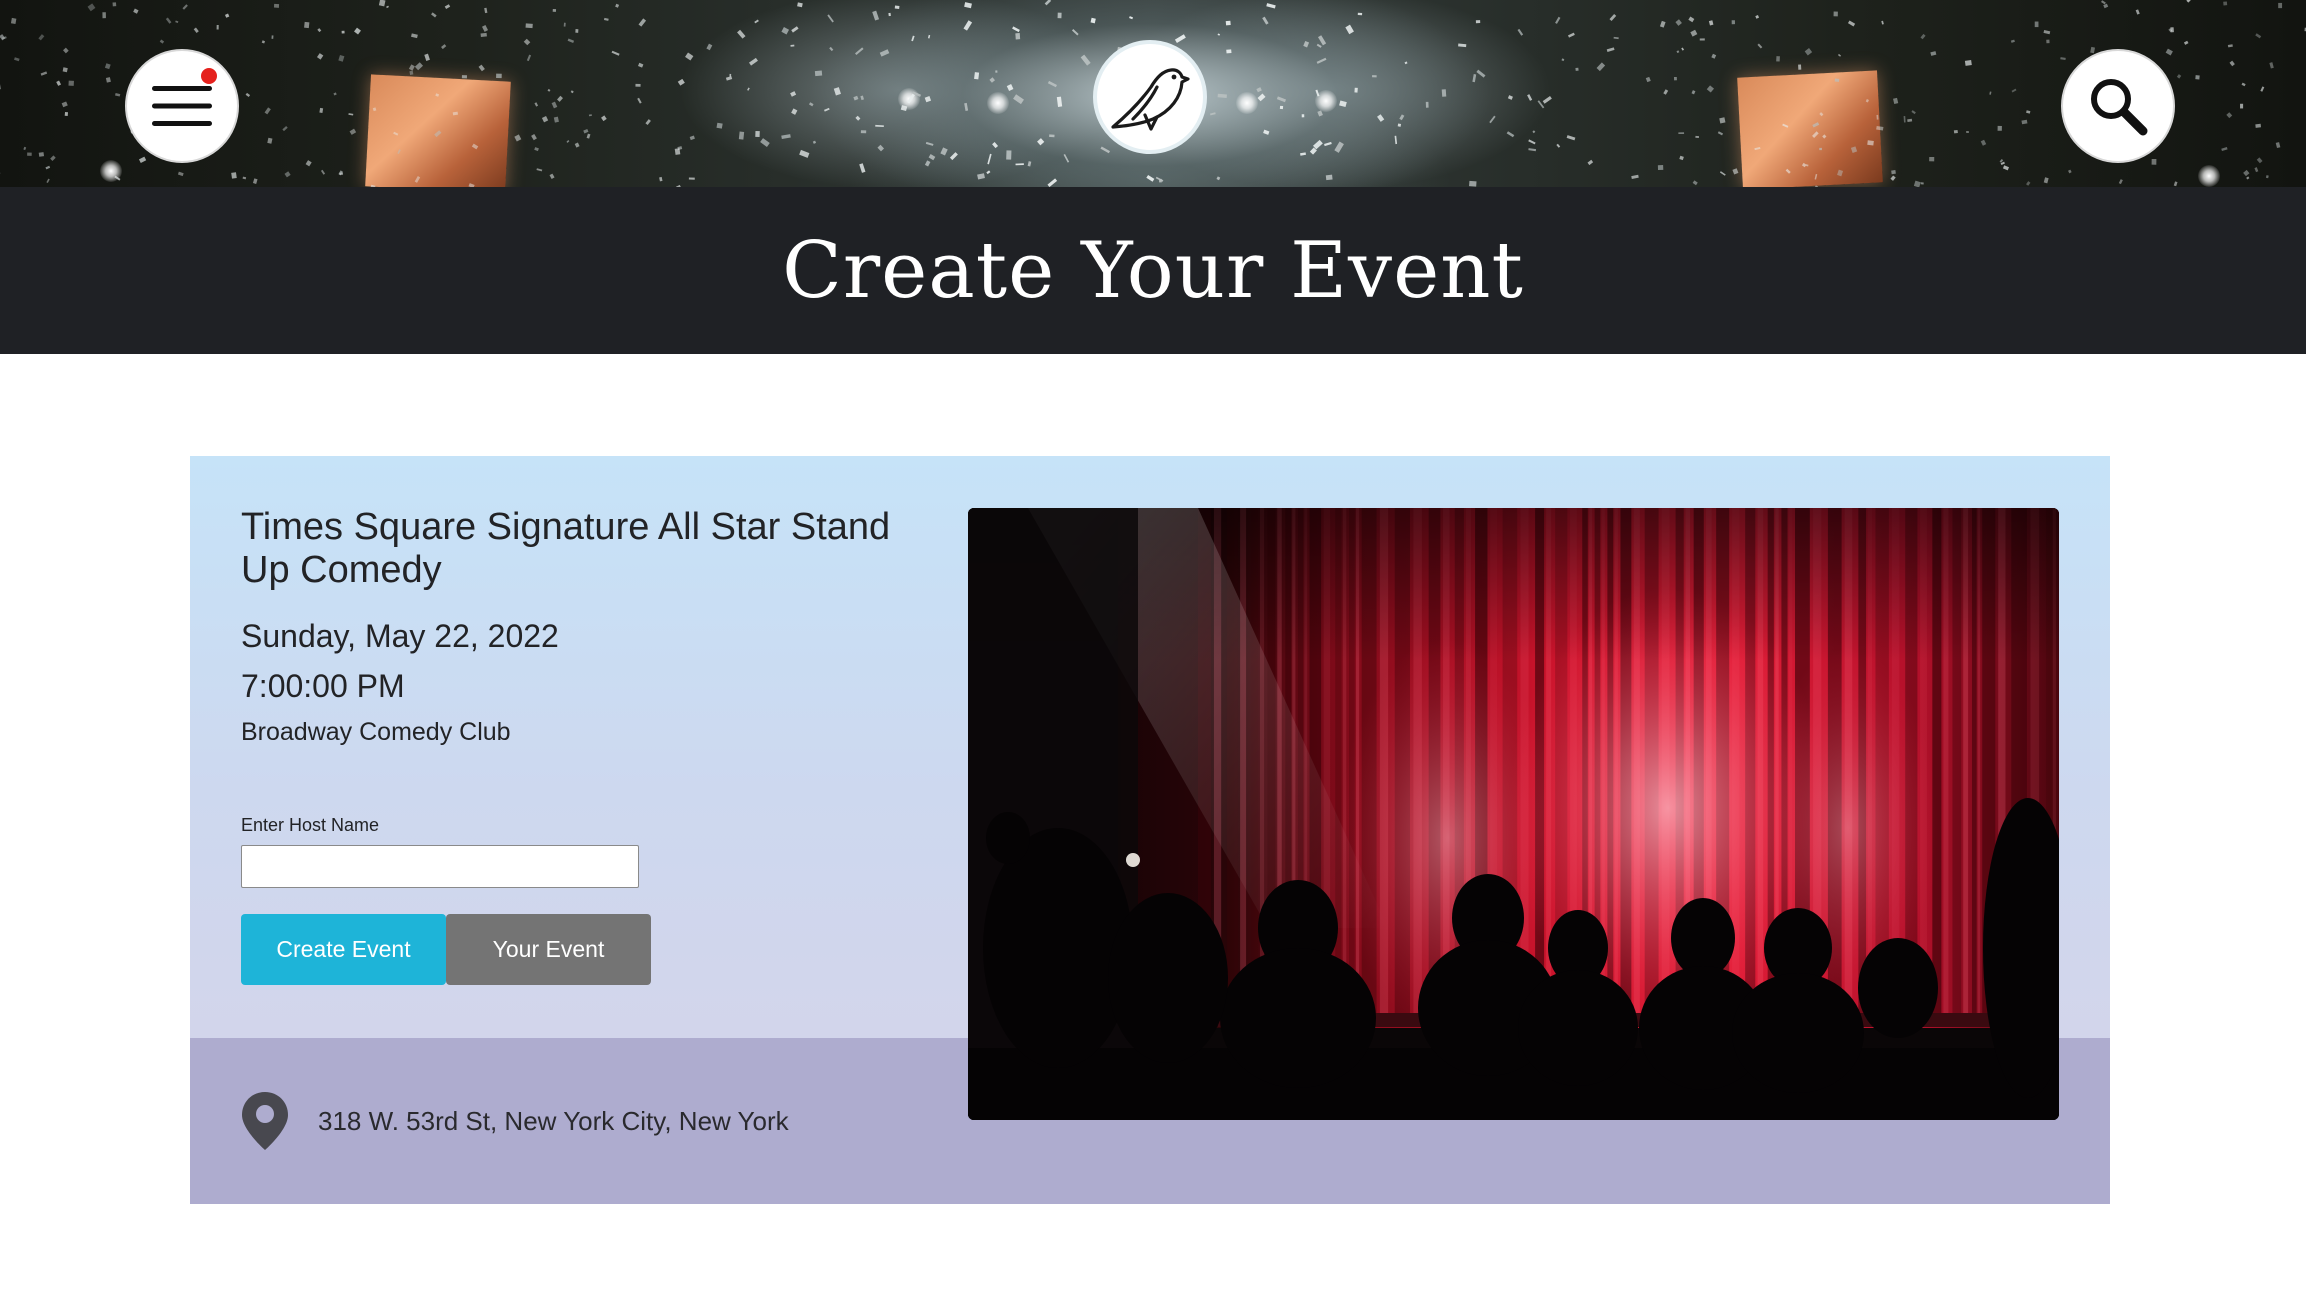 The image size is (2306, 1292). I want to click on host-name-label: Enter Host Name, so click(310, 825).